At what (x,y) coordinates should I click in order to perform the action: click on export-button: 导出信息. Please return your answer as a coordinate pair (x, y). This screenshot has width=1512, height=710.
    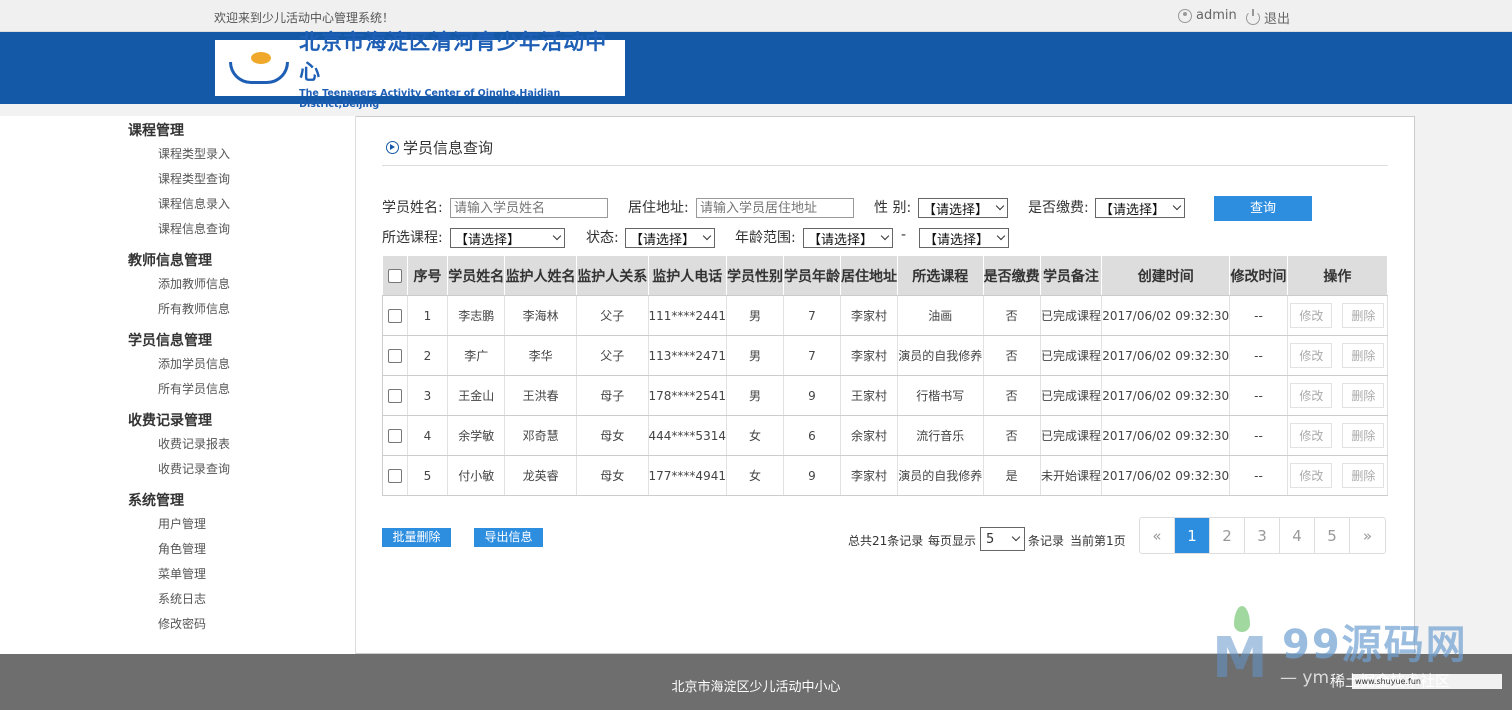
    Looking at the image, I should click on (508, 537).